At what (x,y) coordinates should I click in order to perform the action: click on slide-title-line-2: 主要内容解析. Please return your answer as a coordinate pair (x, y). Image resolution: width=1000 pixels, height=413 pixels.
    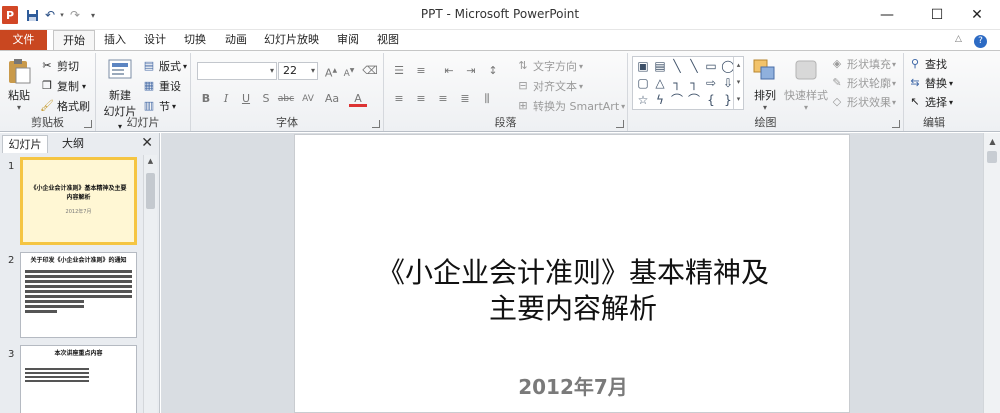
    Looking at the image, I should click on (572, 308).